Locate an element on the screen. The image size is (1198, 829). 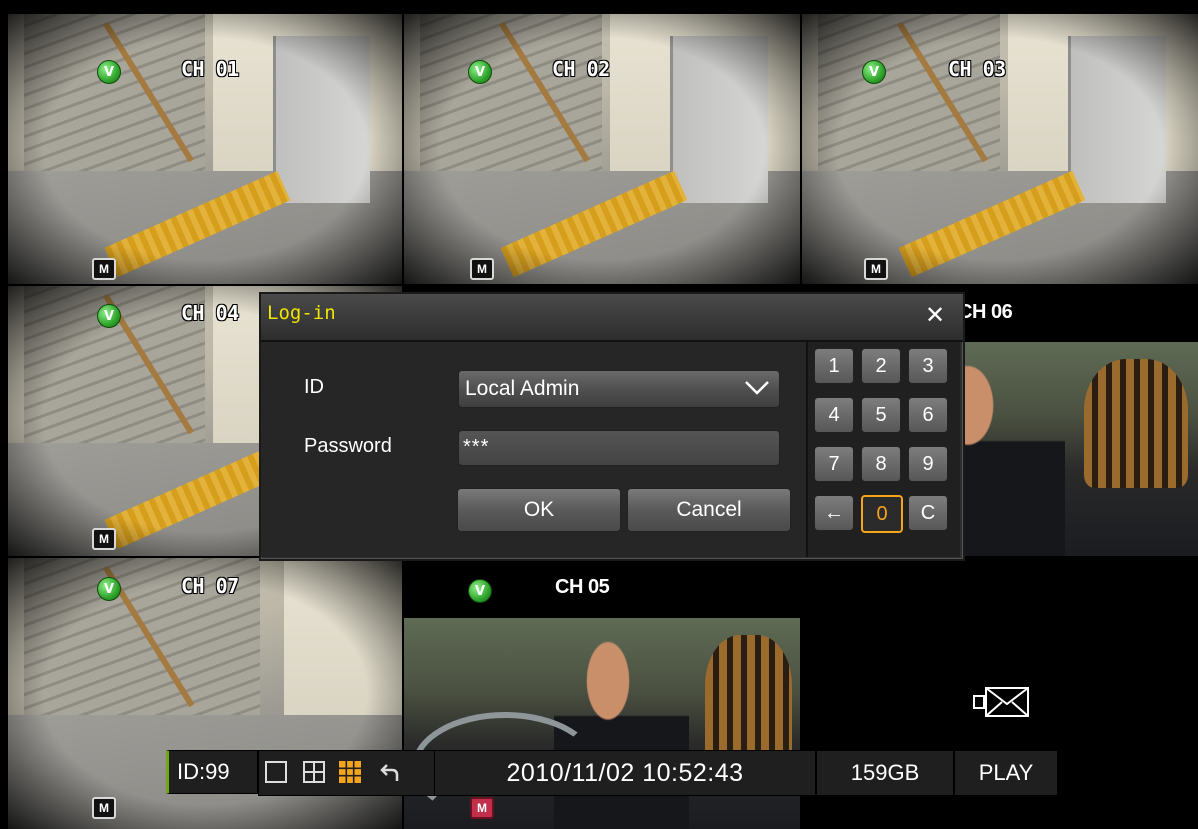
channel-label: CH 03 is located at coordinates (977, 69).